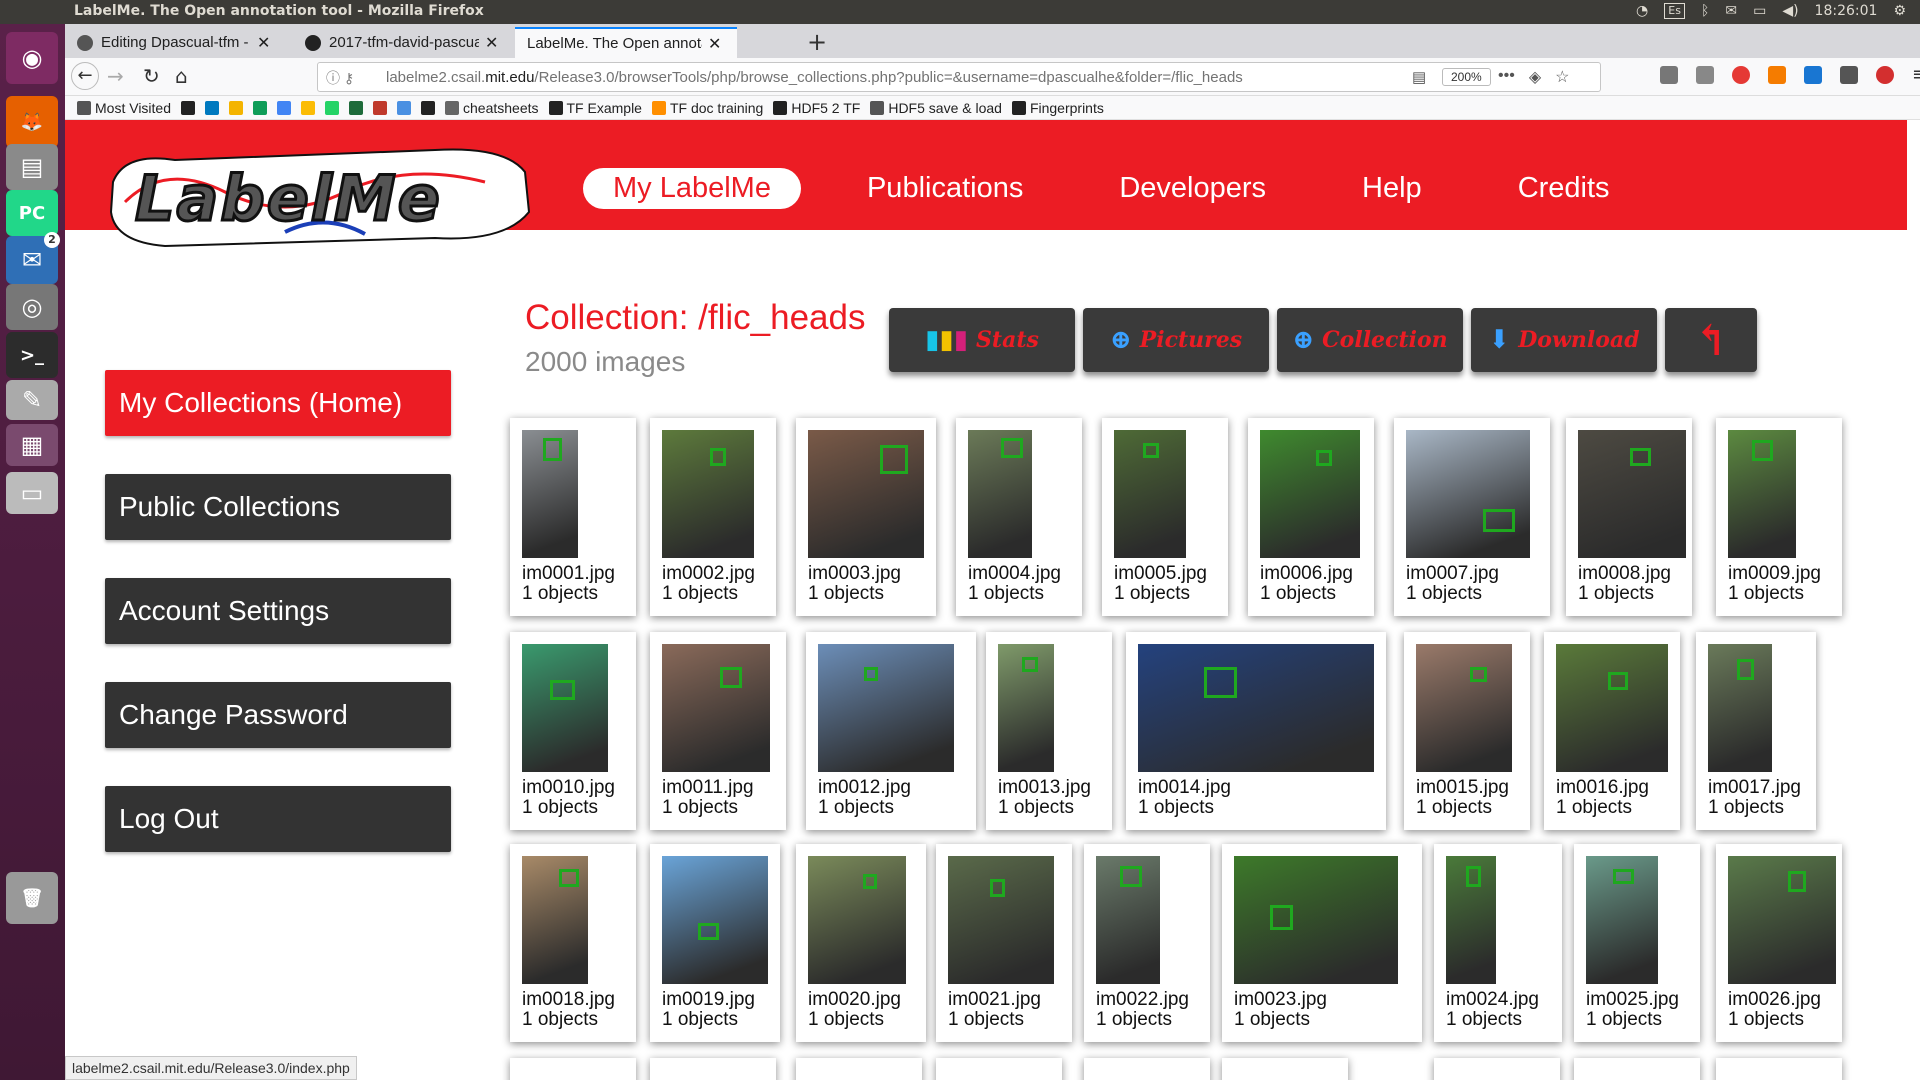  What do you see at coordinates (864, 788) in the screenshot?
I see `image-filename: im0012.jpg` at bounding box center [864, 788].